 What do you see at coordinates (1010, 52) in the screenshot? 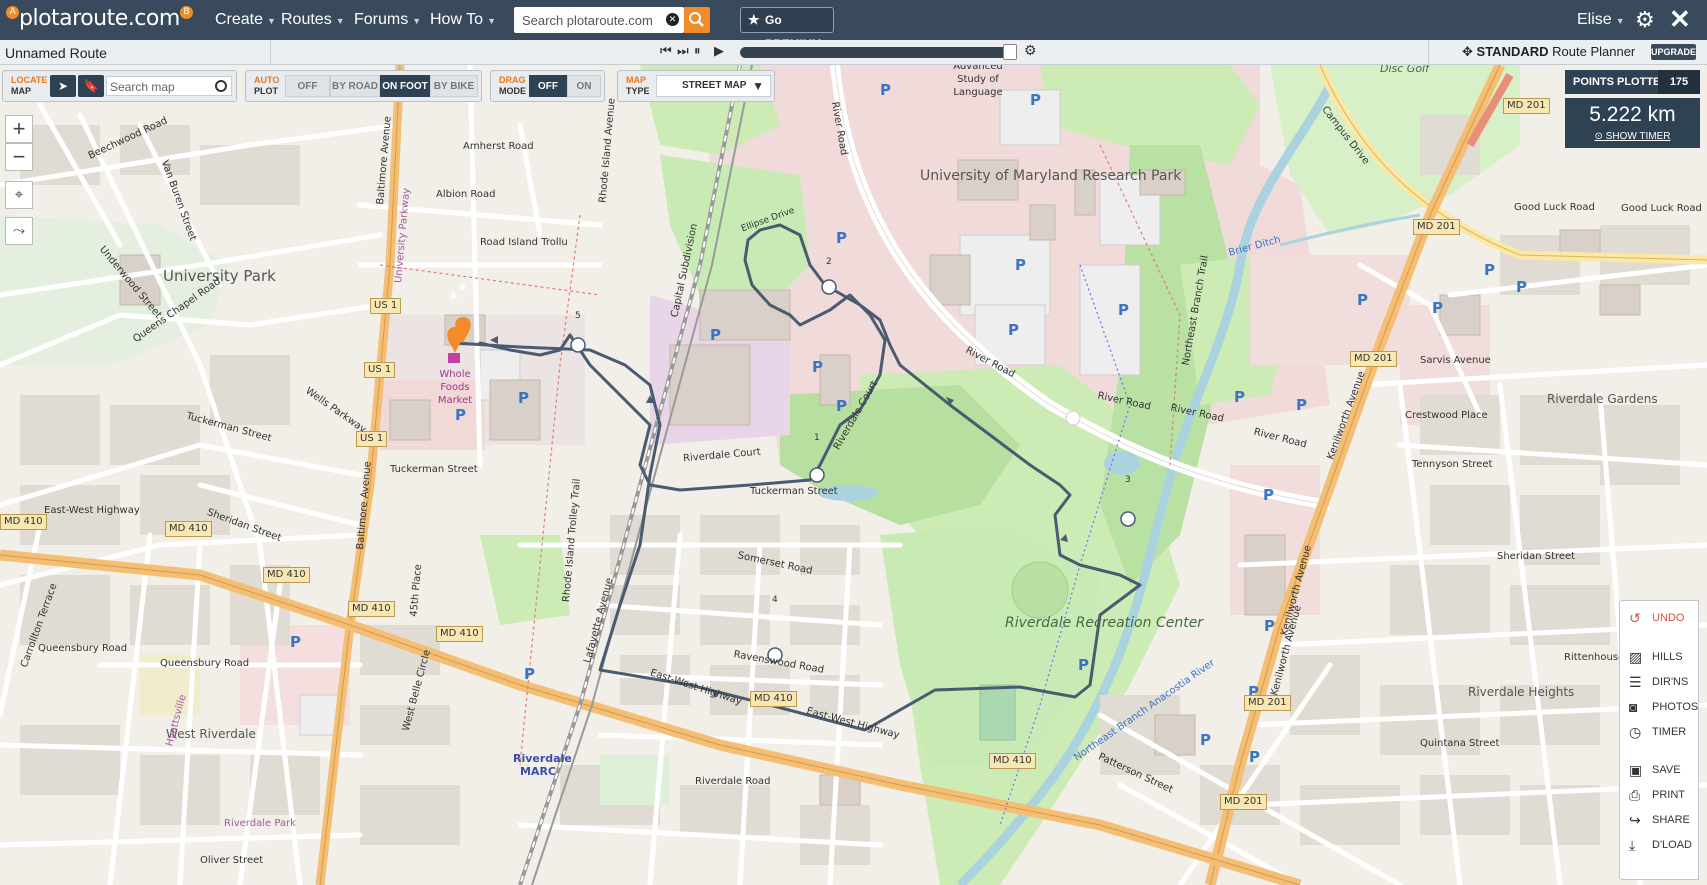
I see `playback-slider-handle` at bounding box center [1010, 52].